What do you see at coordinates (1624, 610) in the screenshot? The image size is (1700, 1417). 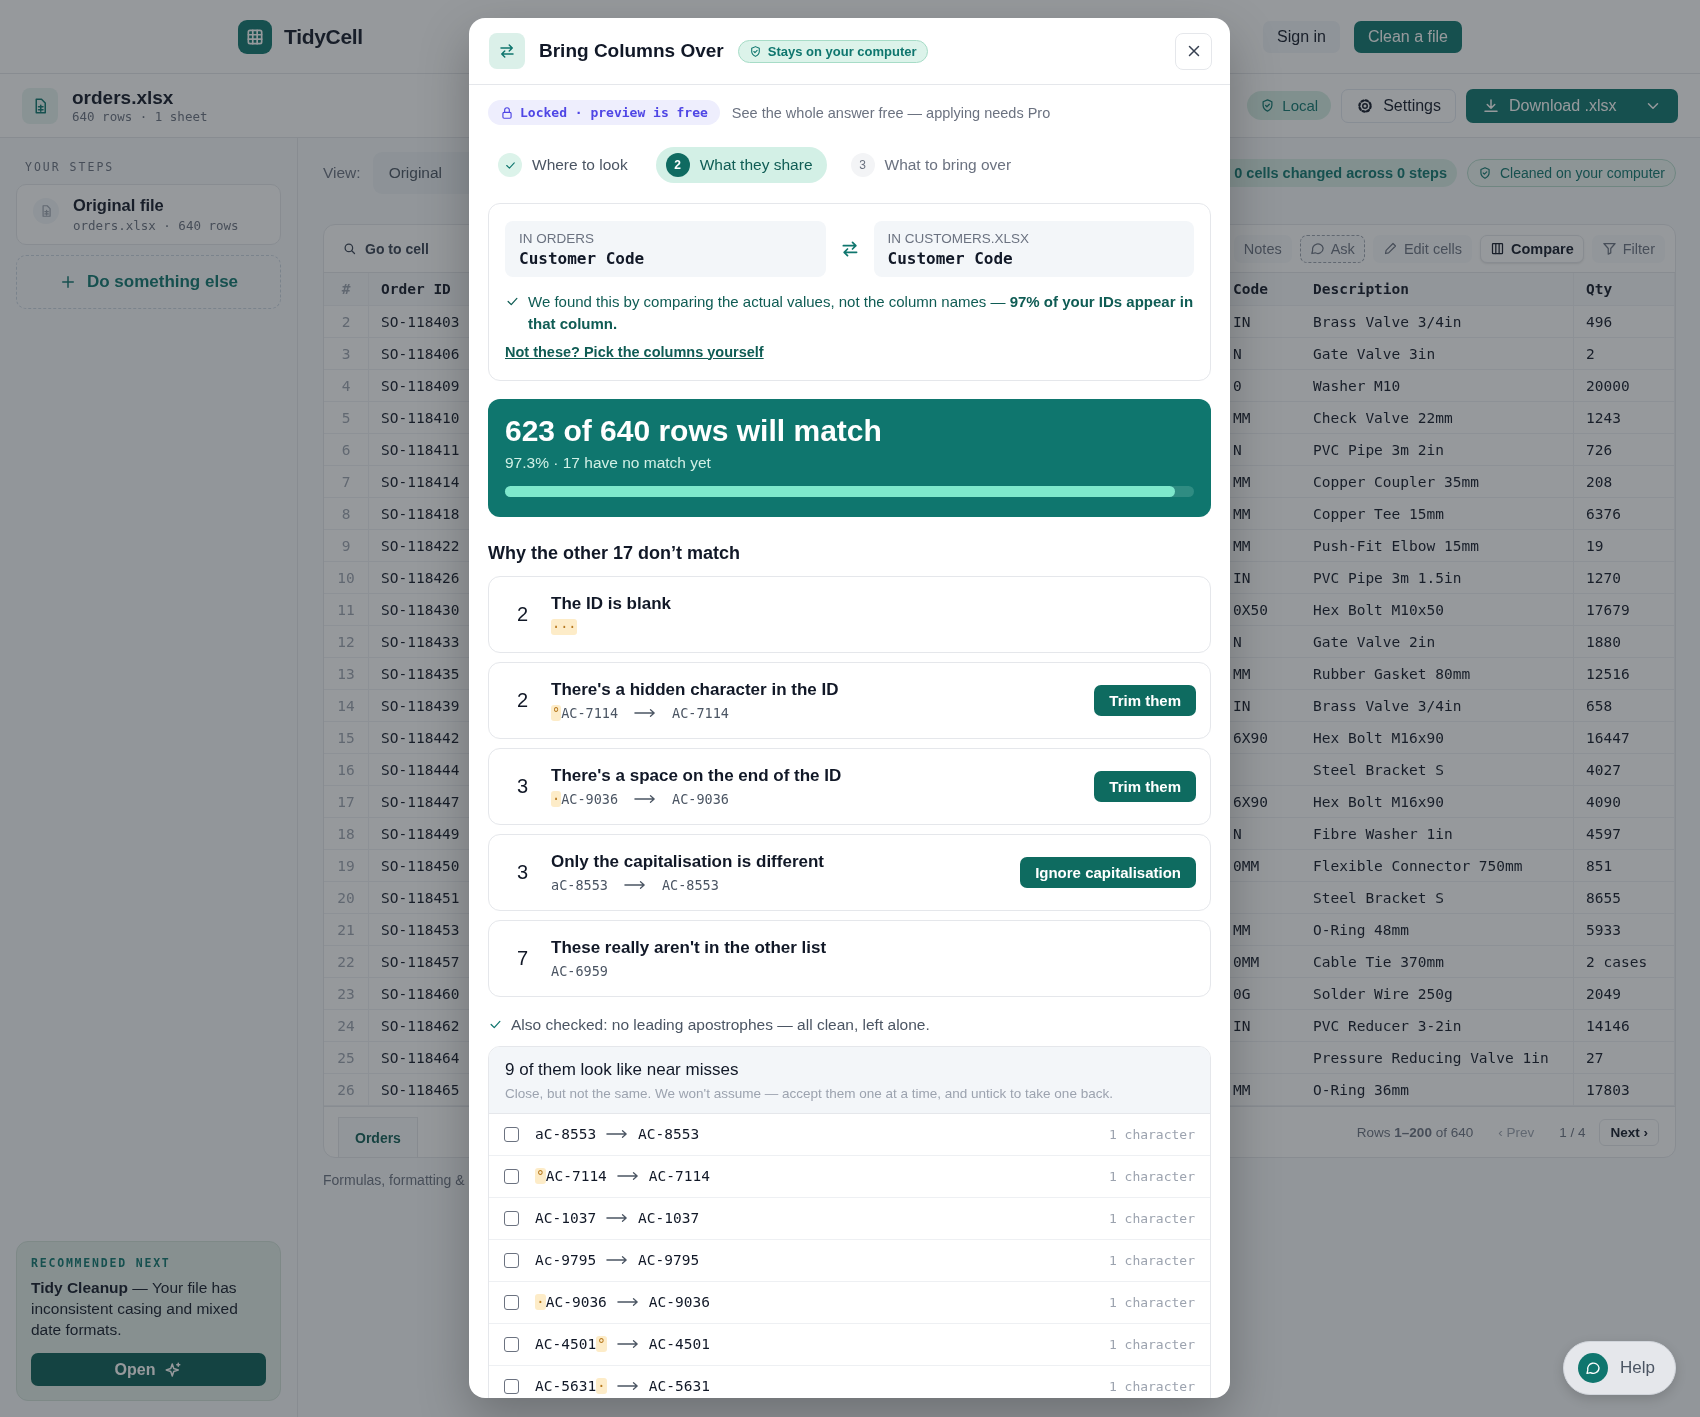 I see `table-cell: 17679` at bounding box center [1624, 610].